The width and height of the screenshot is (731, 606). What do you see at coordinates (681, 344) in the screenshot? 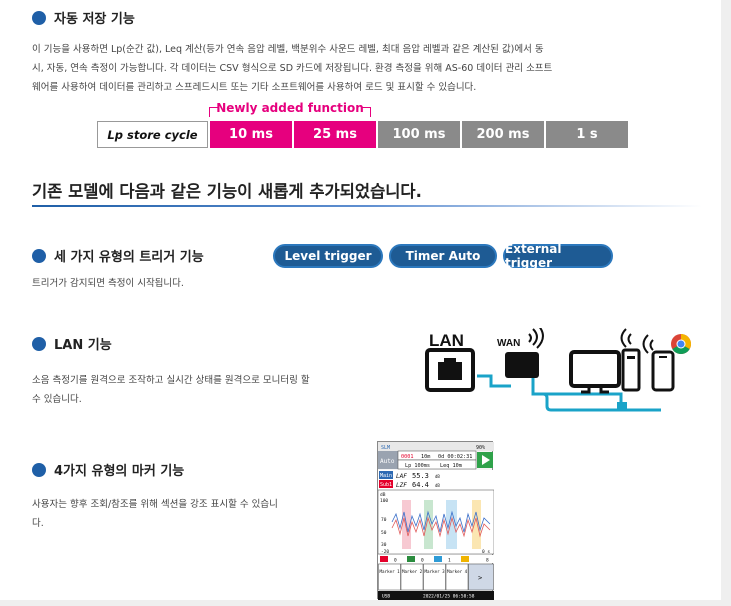
I see `browser-logo-icon` at bounding box center [681, 344].